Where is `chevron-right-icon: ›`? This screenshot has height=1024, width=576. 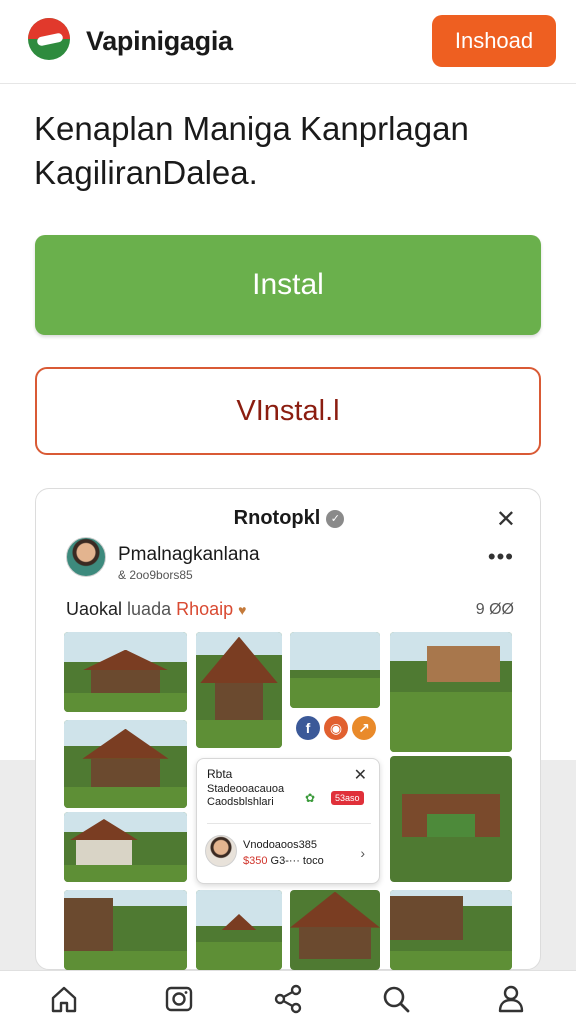 chevron-right-icon: › is located at coordinates (362, 853).